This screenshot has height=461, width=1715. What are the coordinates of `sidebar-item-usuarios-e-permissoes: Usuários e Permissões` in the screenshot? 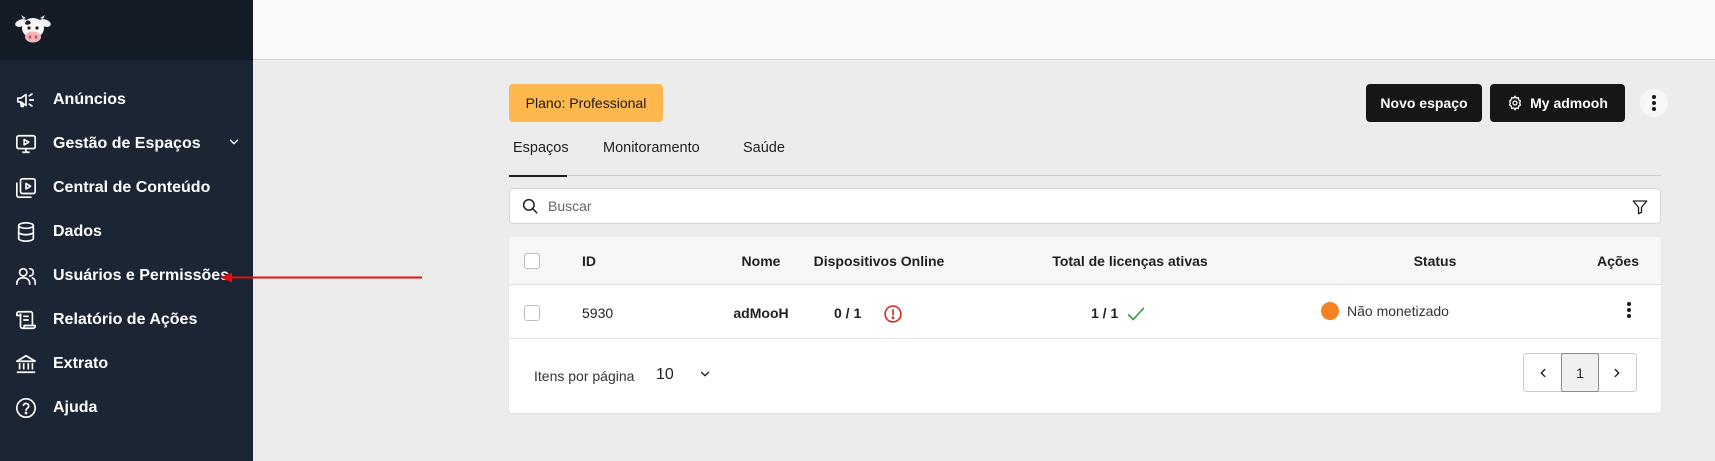 It's located at (126, 276).